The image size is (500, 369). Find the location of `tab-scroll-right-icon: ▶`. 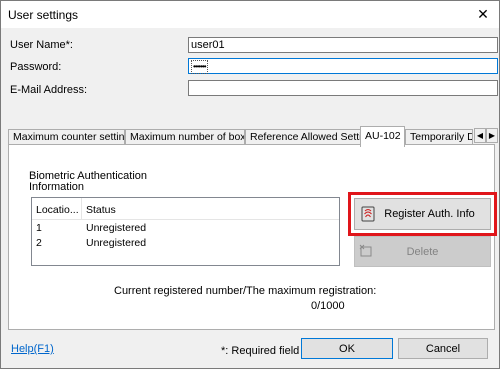

tab-scroll-right-icon: ▶ is located at coordinates (492, 135).